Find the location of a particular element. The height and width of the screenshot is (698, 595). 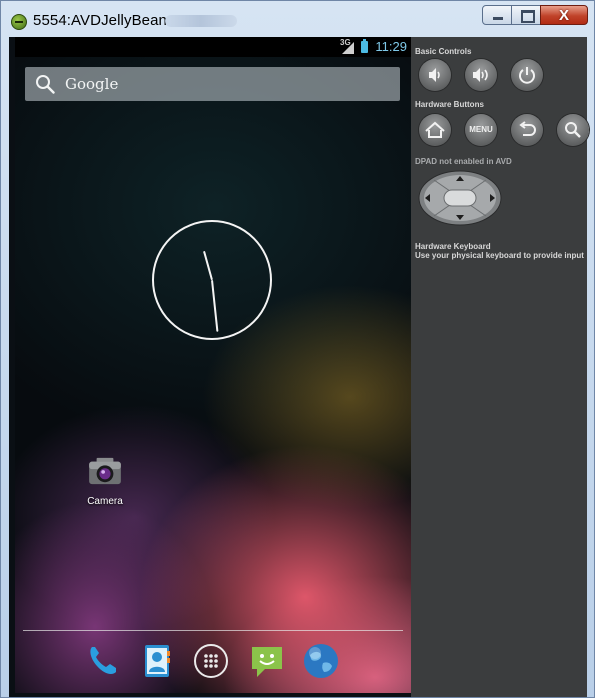

volume-up-button is located at coordinates (481, 75).